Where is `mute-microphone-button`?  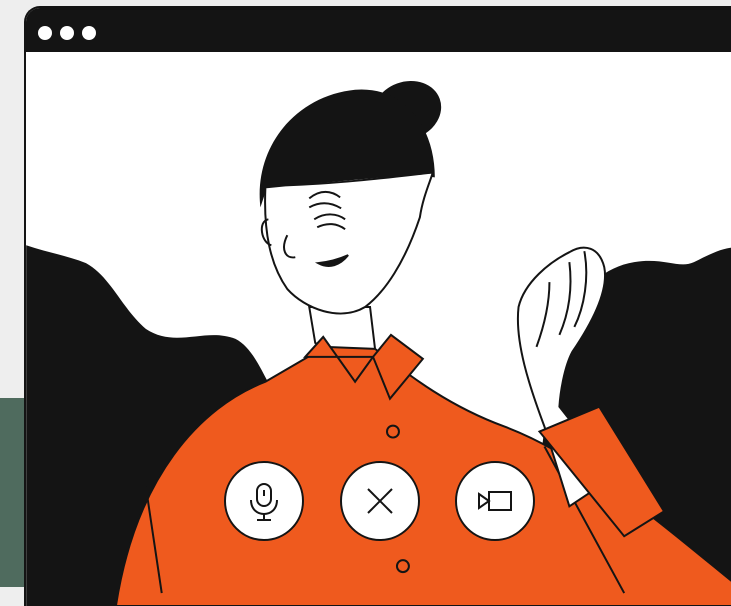 mute-microphone-button is located at coordinates (264, 501).